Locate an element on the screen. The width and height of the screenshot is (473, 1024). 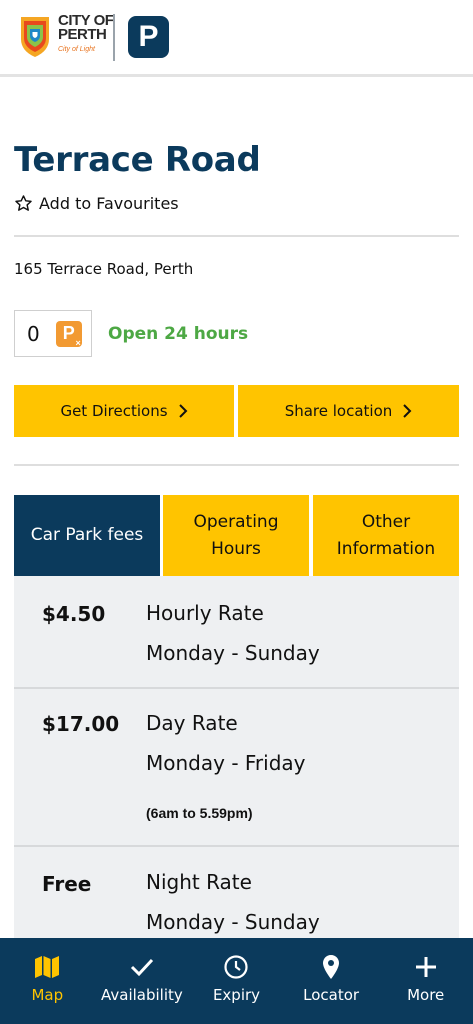
get-directions-button: Get Directions is located at coordinates (124, 411).